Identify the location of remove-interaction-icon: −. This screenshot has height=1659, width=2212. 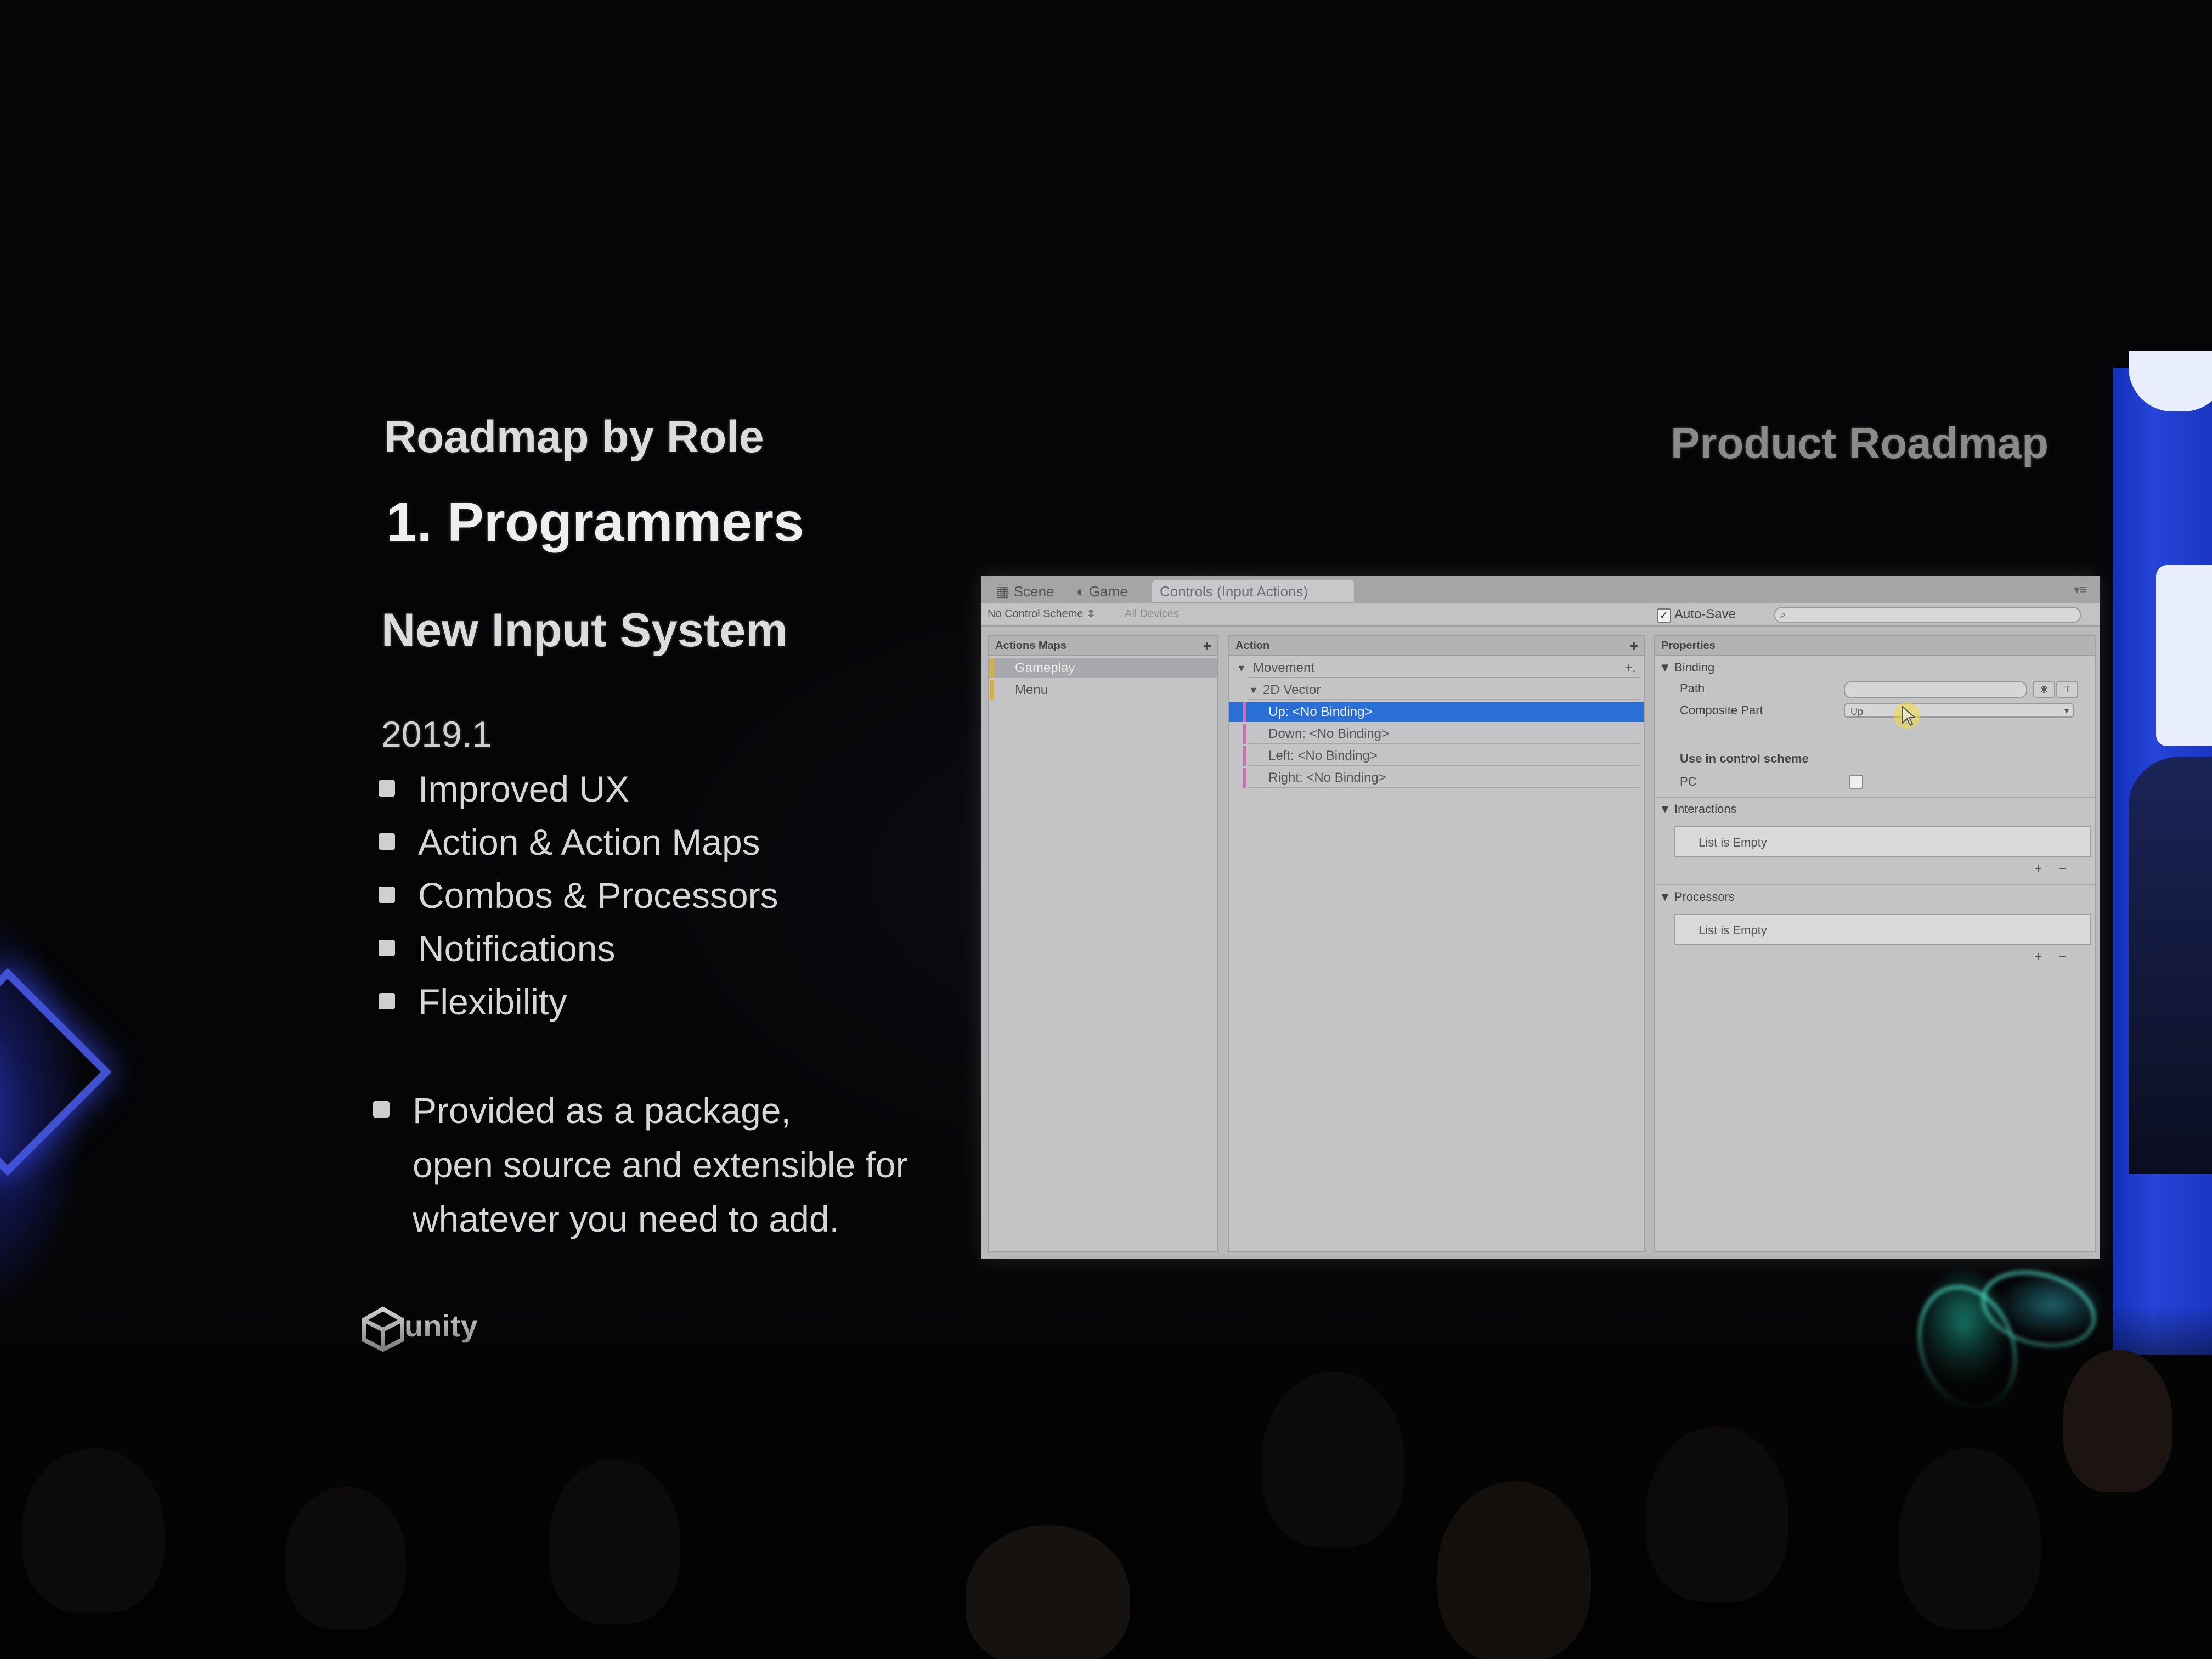
(2062, 869).